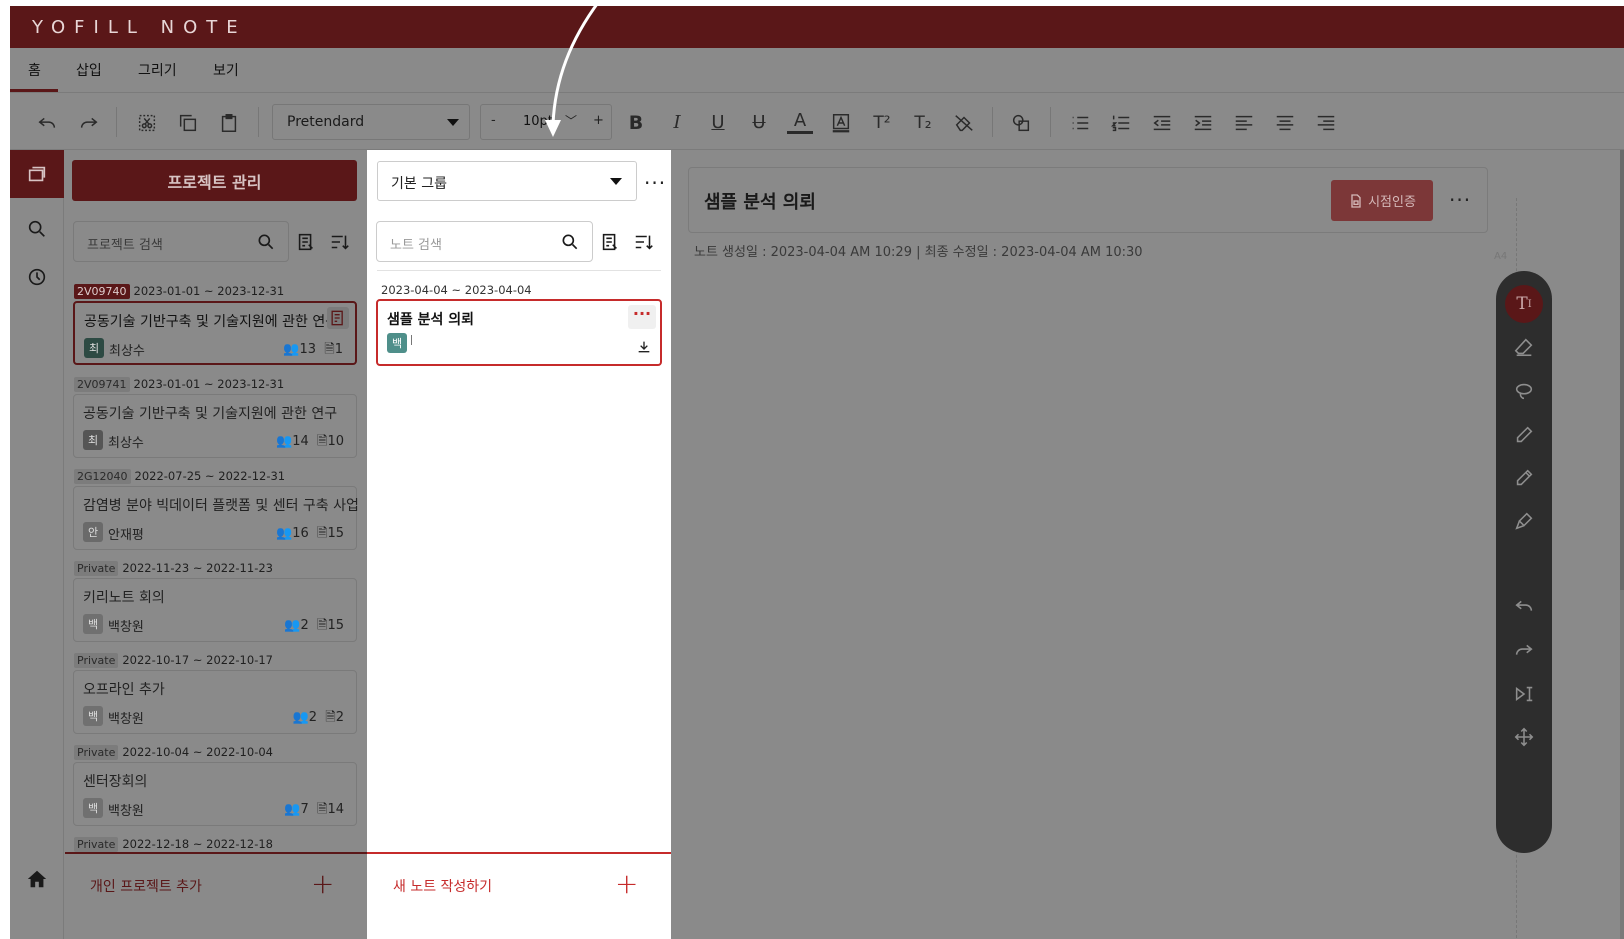 This screenshot has height=939, width=1624. What do you see at coordinates (215, 702) in the screenshot?
I see `project-card: 오프라인 추가 백 백창원 👥2 🗎2` at bounding box center [215, 702].